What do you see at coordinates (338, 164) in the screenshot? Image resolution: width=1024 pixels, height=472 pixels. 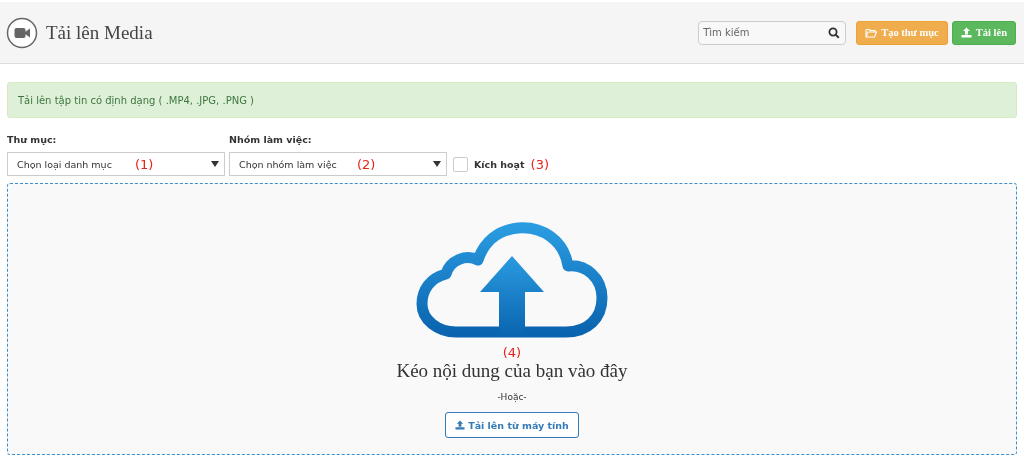 I see `dropdown: Chọn nhóm làm việc (2)` at bounding box center [338, 164].